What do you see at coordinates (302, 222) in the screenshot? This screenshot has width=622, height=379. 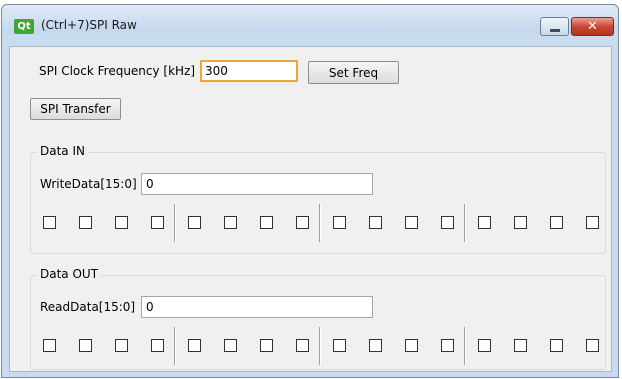 I see `write-data-bit-8-checkbox` at bounding box center [302, 222].